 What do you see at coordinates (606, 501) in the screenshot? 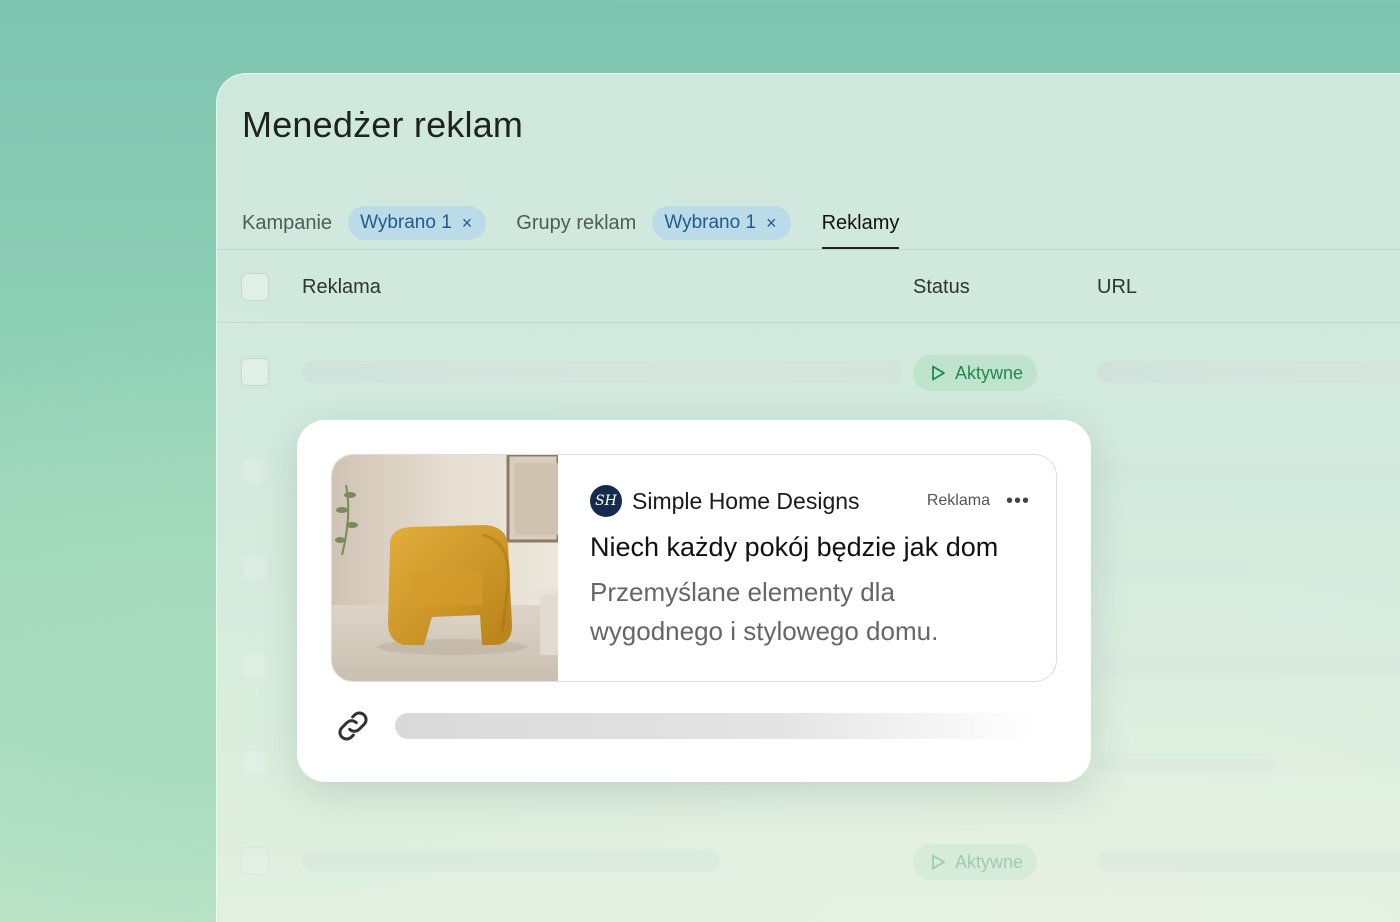
I see `brand-logo: SH` at bounding box center [606, 501].